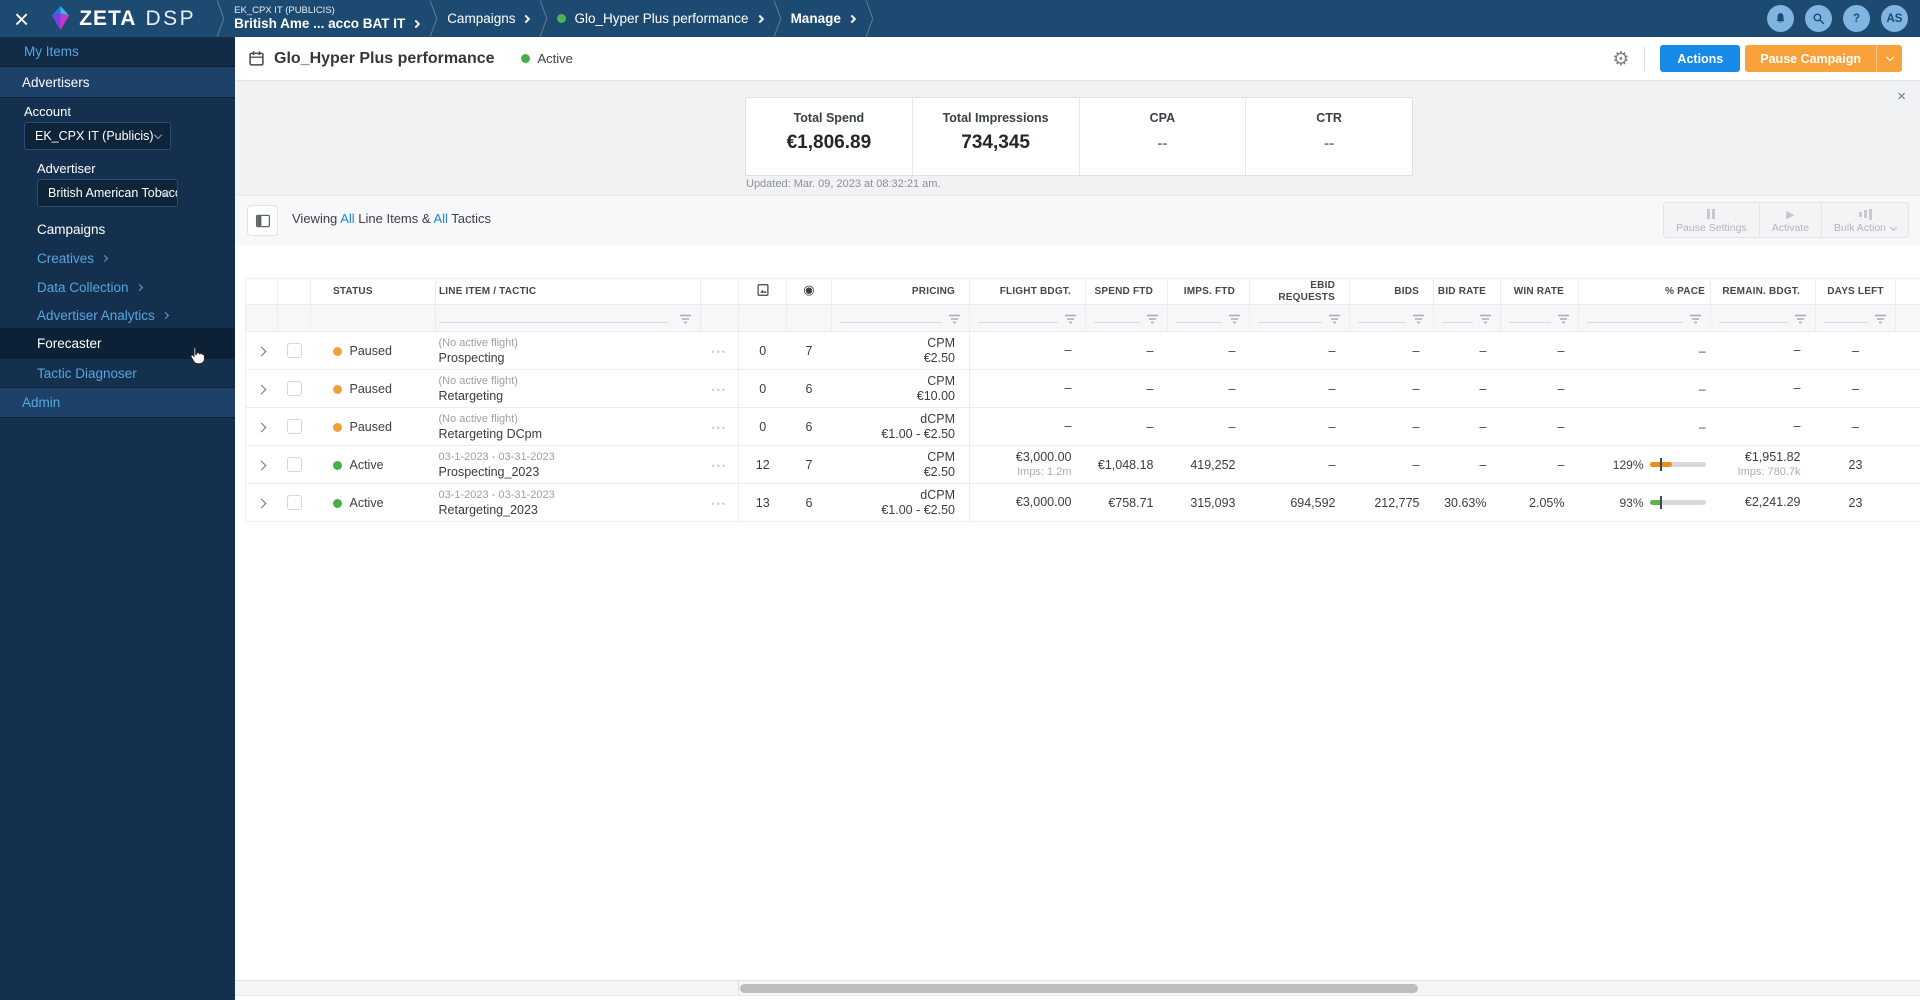 Image resolution: width=1920 pixels, height=1000 pixels. I want to click on col-header-status: STATUS, so click(373, 291).